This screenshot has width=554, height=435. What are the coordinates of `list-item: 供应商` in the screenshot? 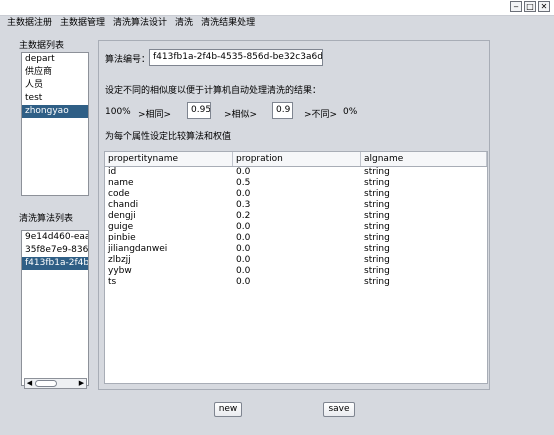 It's located at (55, 72).